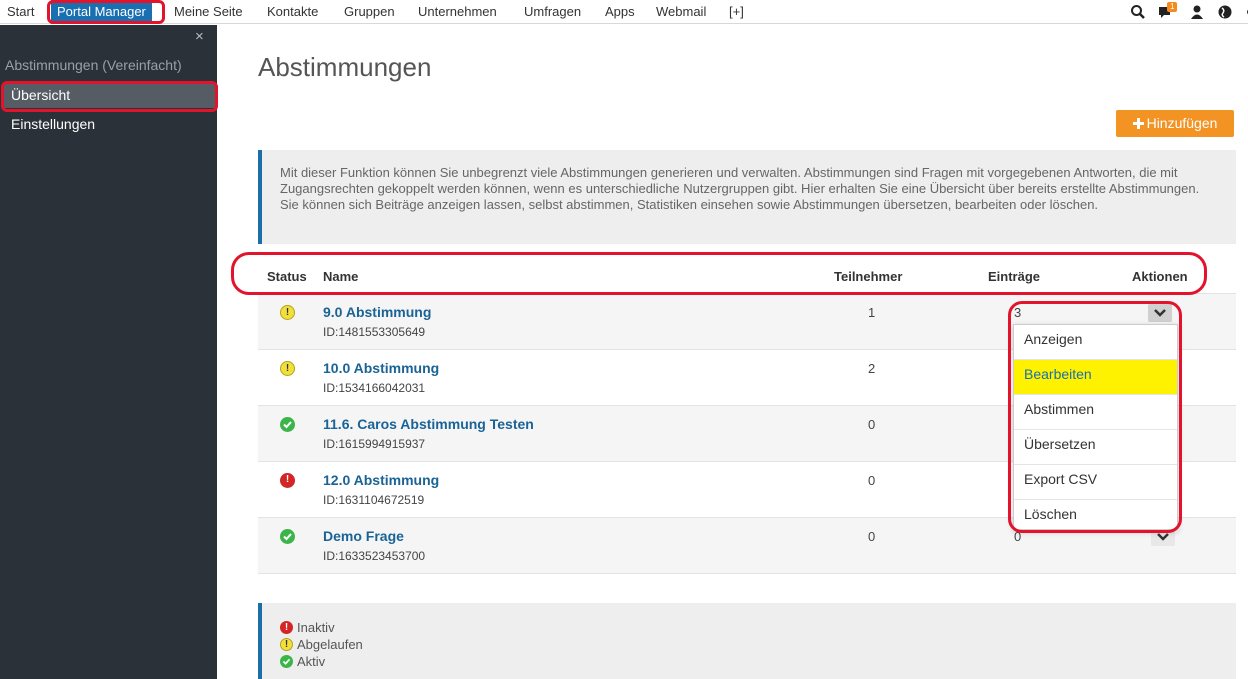 The height and width of the screenshot is (679, 1248). What do you see at coordinates (747, 276) in the screenshot?
I see `table-header: Status Name Teilnehmer Einträge Aktionen` at bounding box center [747, 276].